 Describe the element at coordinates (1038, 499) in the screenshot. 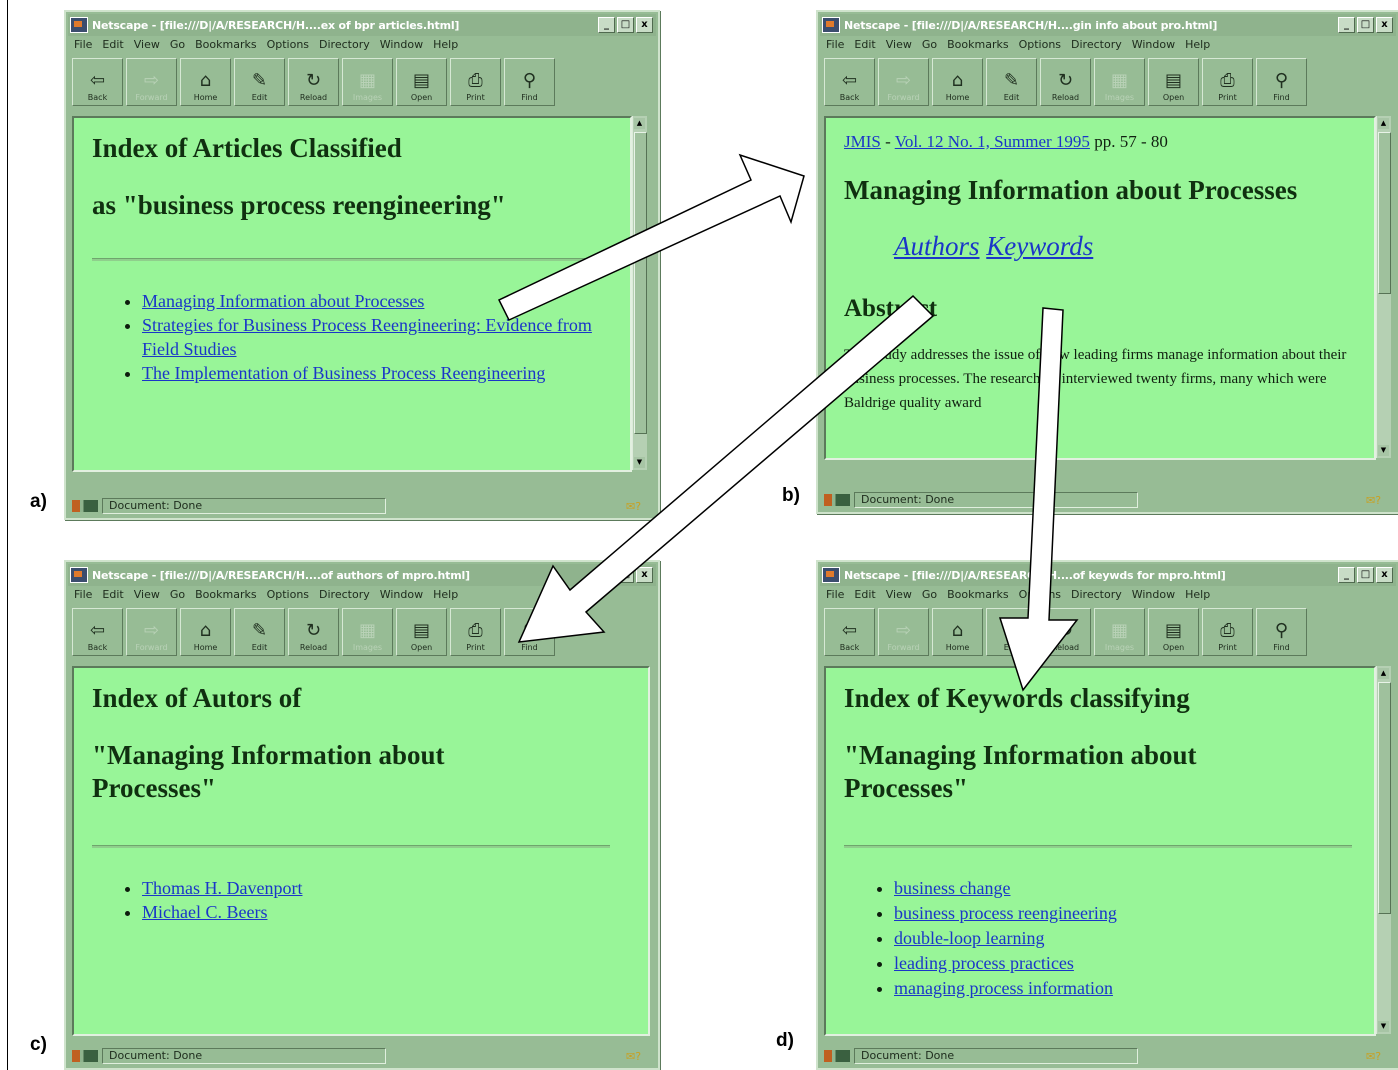

I see `arrow-b-to-d` at that location.